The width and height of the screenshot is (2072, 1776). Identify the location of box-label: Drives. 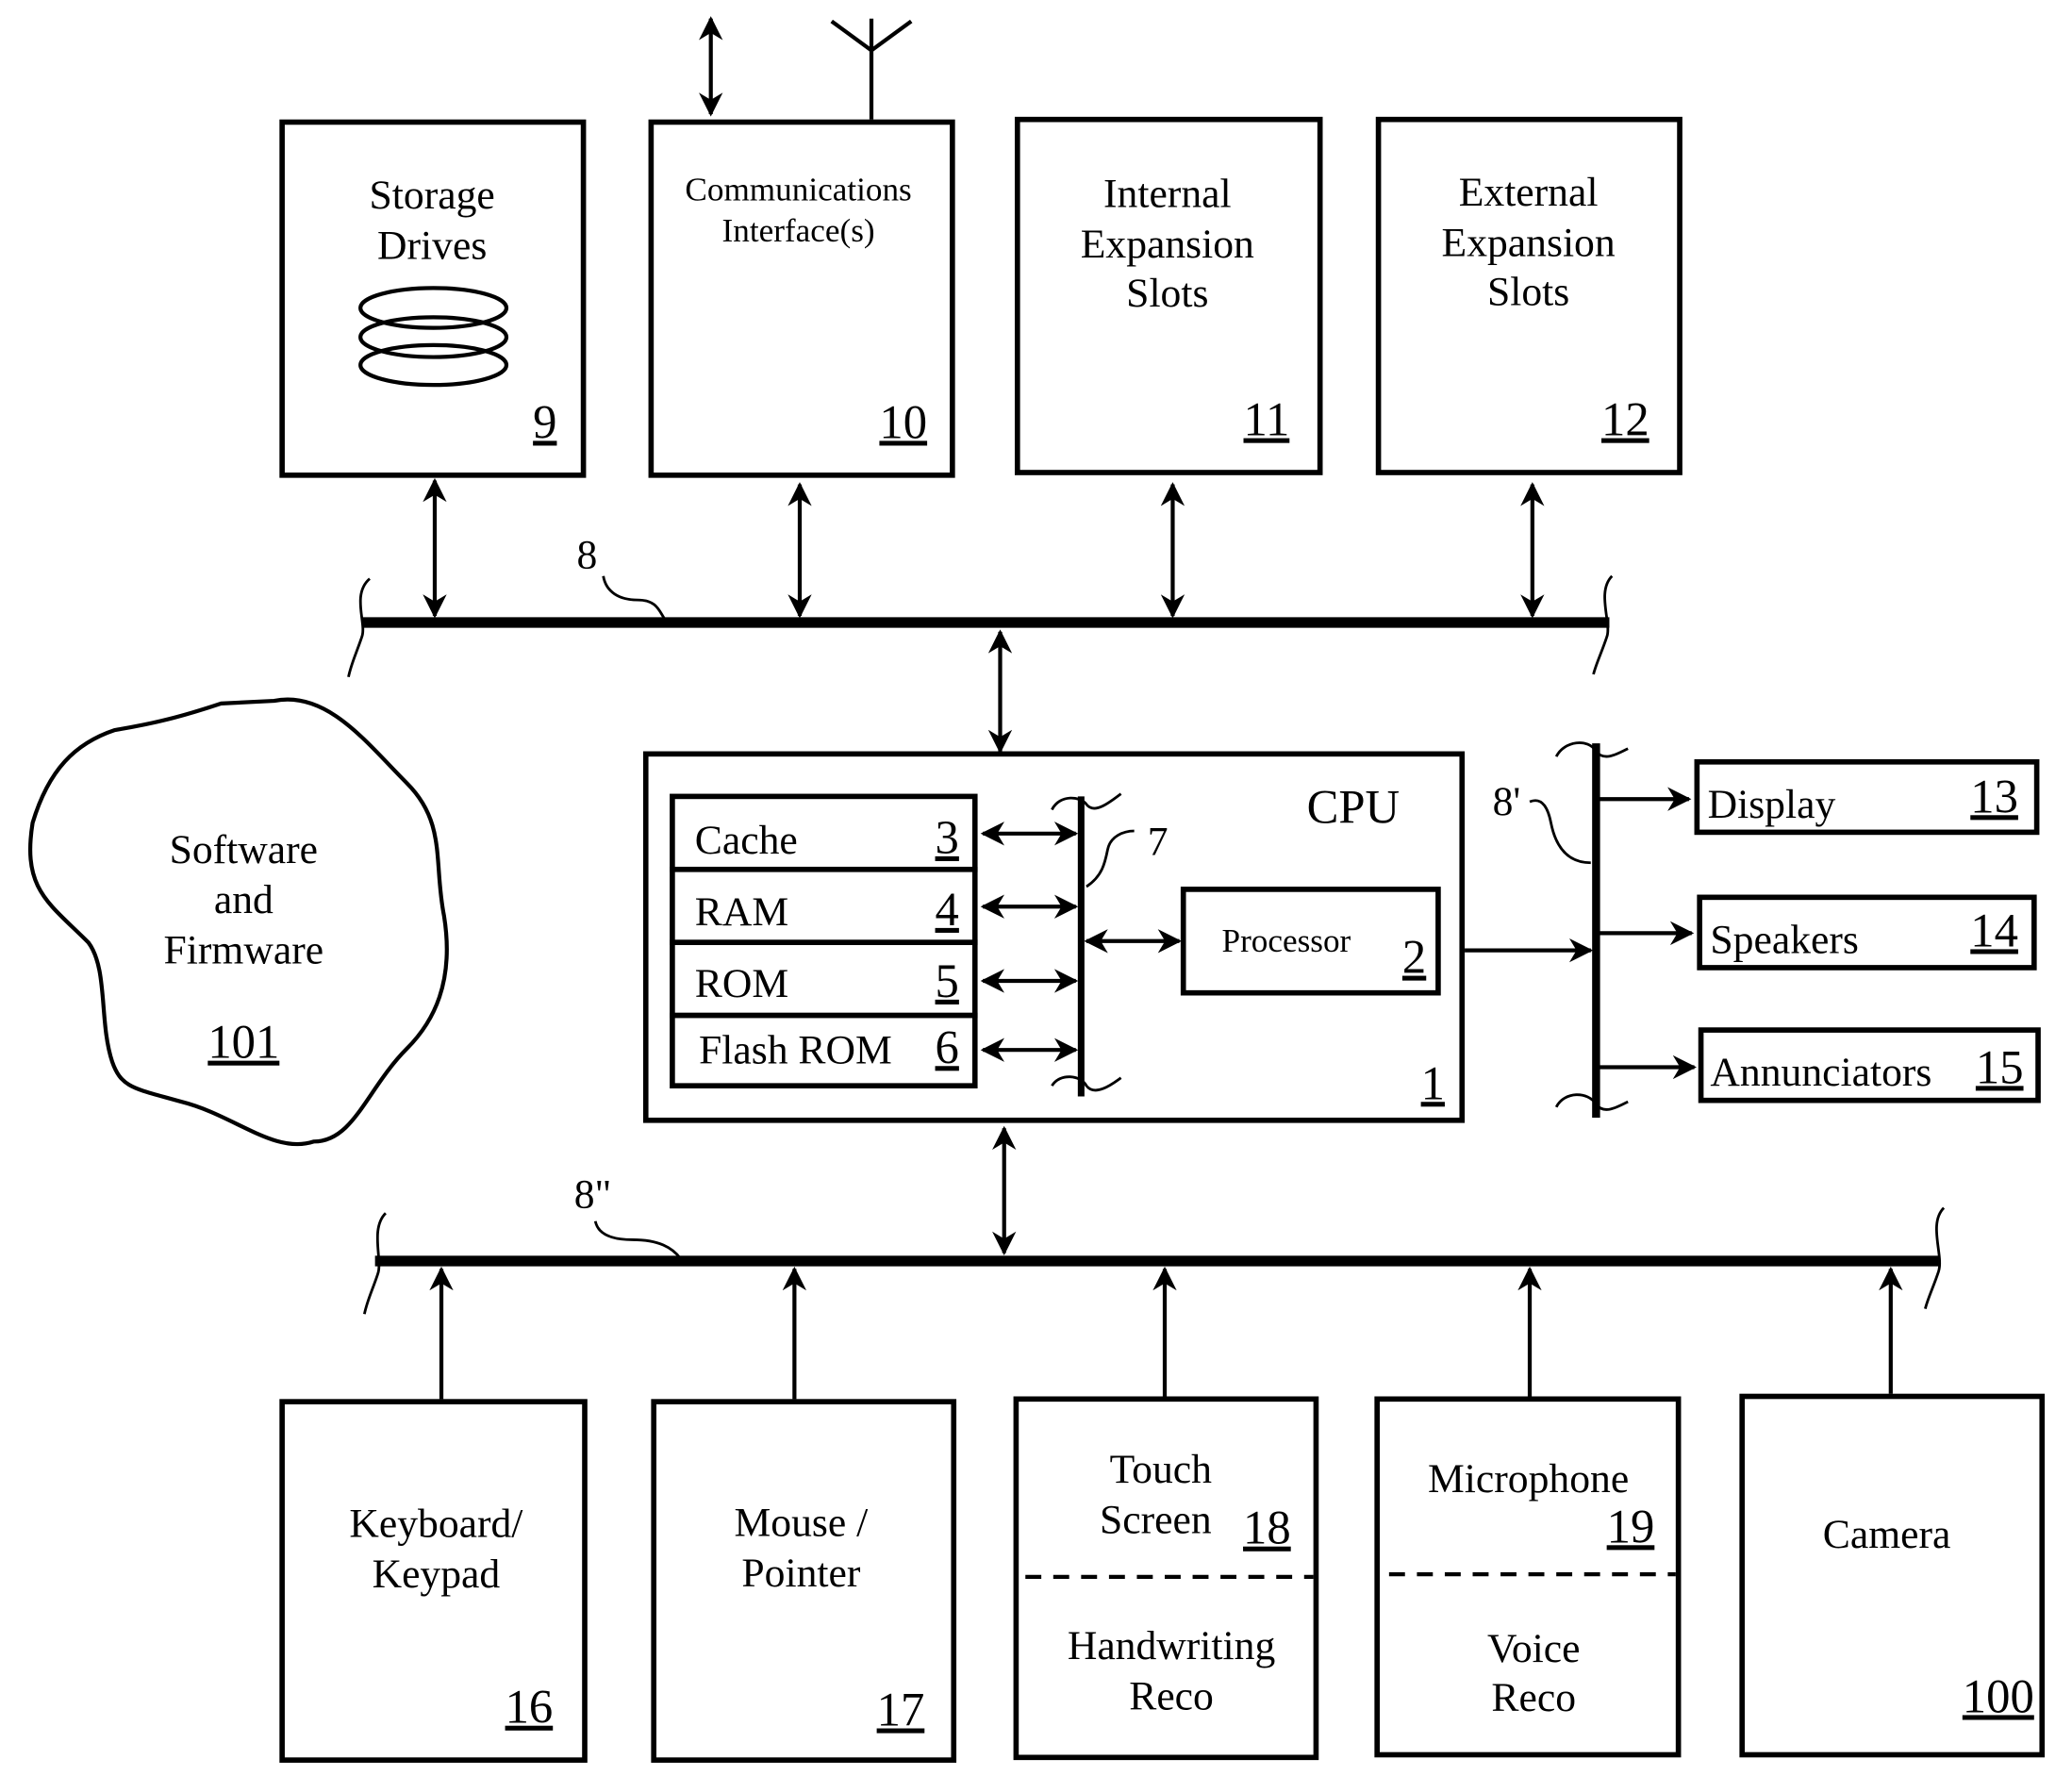
(432, 245).